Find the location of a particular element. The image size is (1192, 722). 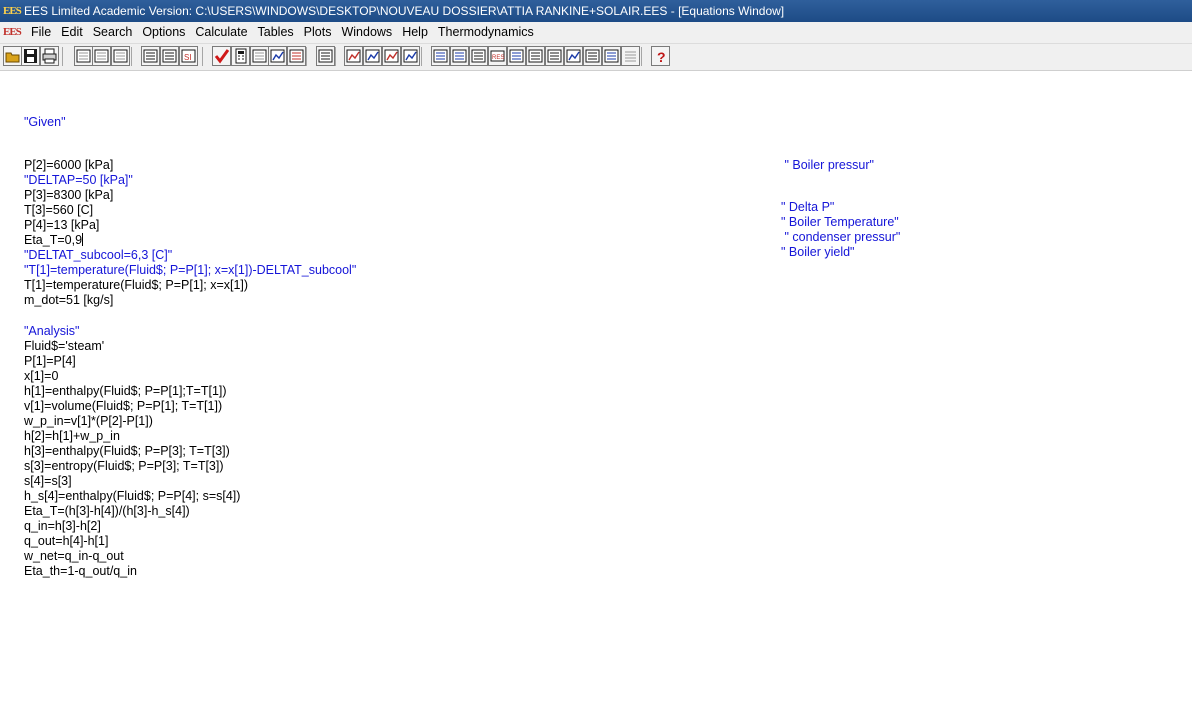

svg-text: SI is located at coordinates (188, 57).